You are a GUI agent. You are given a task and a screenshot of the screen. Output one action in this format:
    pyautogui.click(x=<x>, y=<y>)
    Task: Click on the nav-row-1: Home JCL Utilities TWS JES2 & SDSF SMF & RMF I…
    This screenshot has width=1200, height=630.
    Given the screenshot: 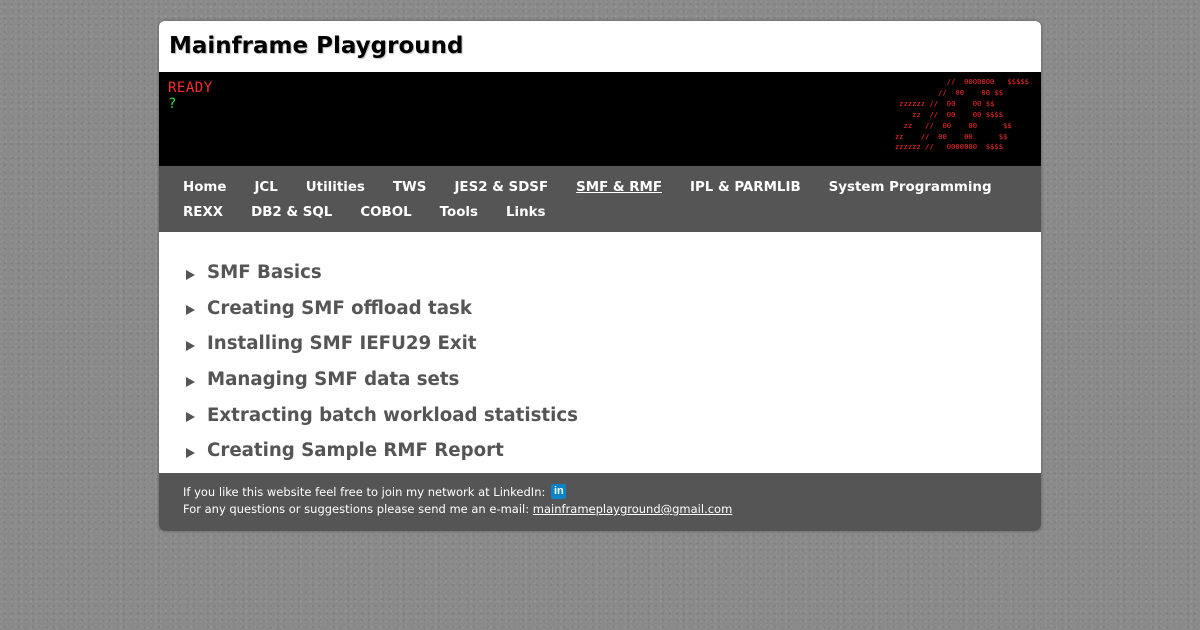 What is the action you would take?
    pyautogui.click(x=601, y=188)
    